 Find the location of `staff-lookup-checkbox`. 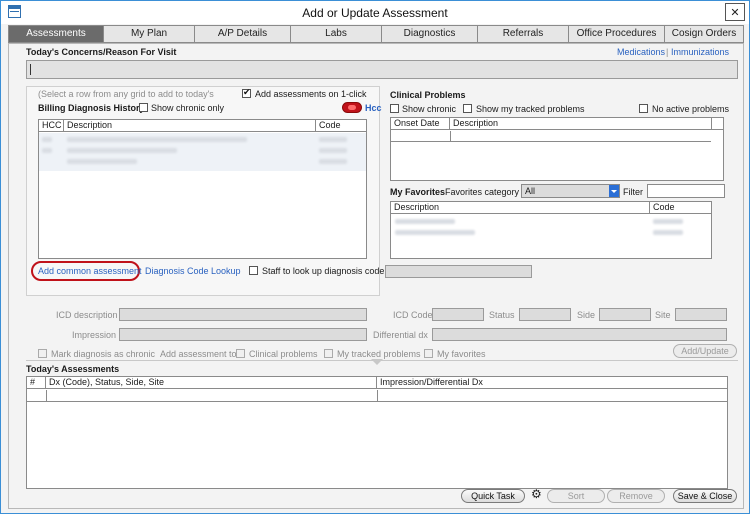

staff-lookup-checkbox is located at coordinates (253, 270).